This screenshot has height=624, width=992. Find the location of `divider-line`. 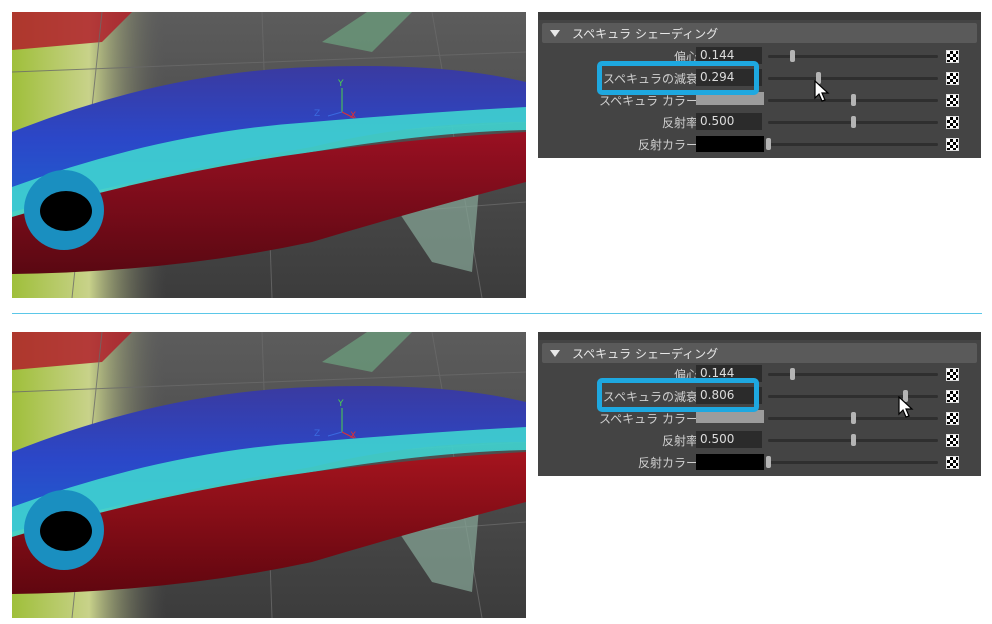

divider-line is located at coordinates (497, 313).